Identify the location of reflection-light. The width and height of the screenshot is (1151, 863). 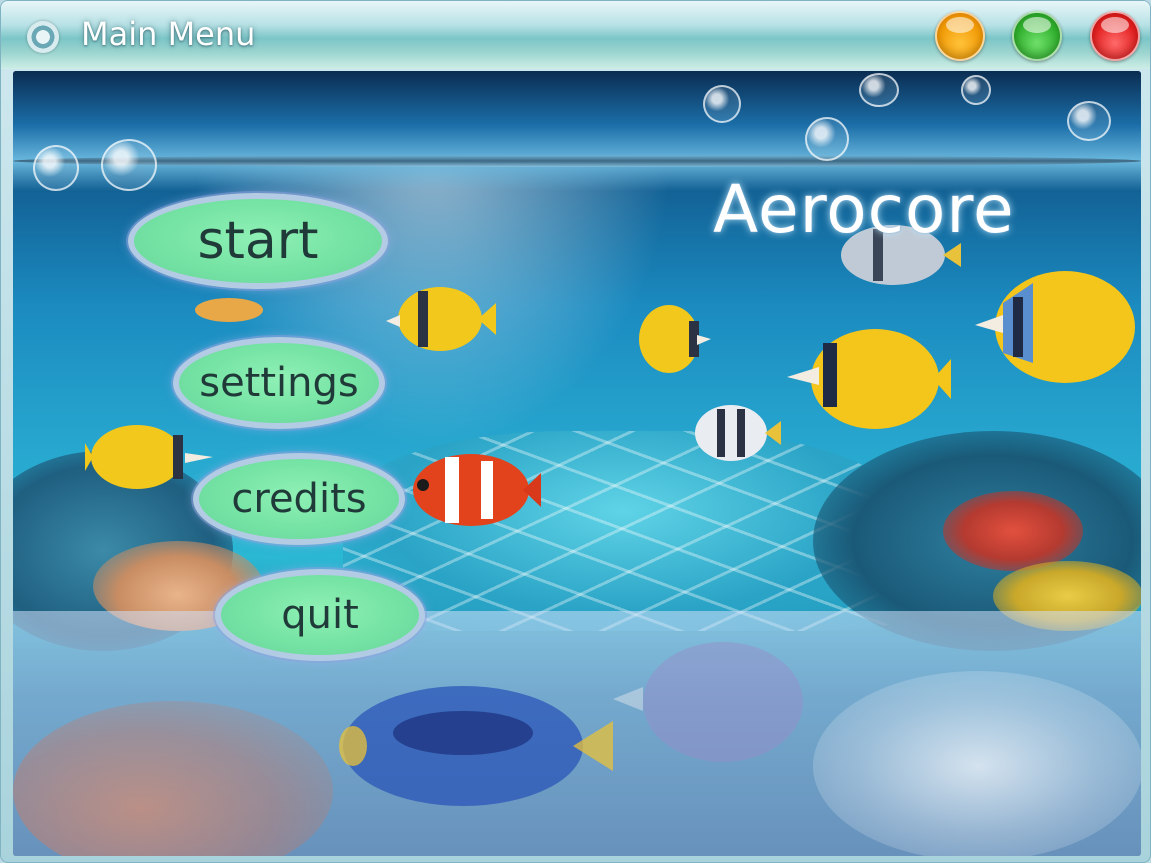
(977, 763).